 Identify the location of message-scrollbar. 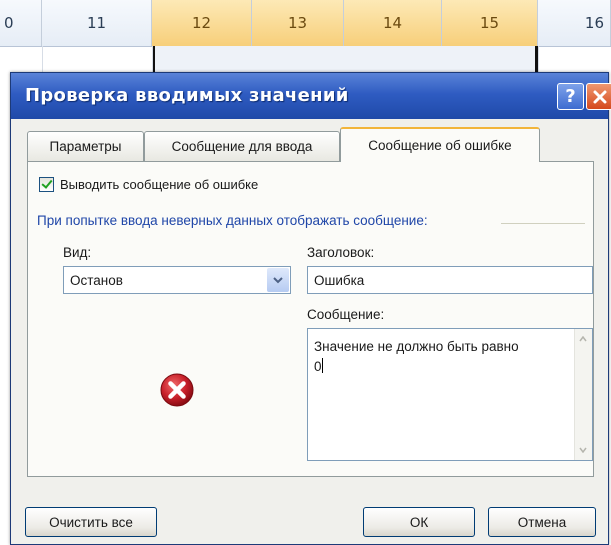
(583, 394).